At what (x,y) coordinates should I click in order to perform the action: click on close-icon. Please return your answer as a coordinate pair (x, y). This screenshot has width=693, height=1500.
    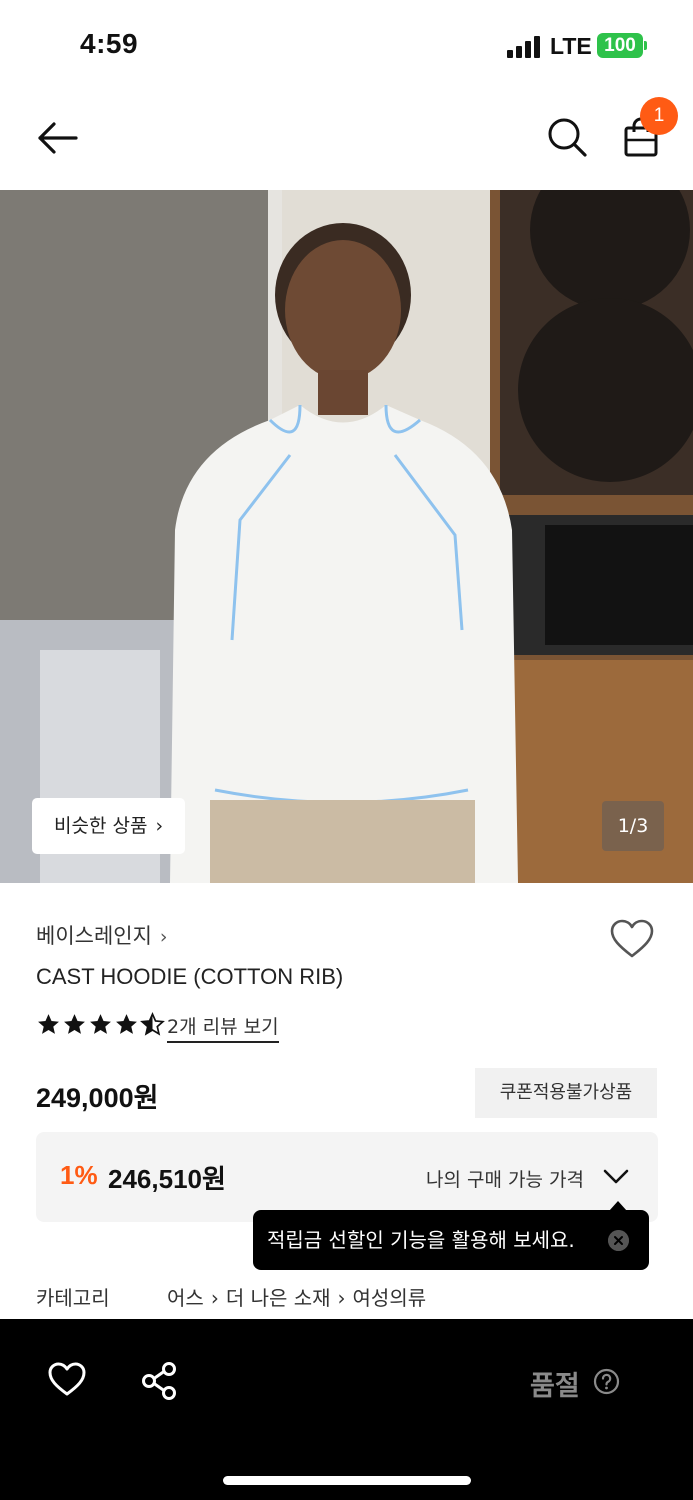
    Looking at the image, I should click on (618, 1240).